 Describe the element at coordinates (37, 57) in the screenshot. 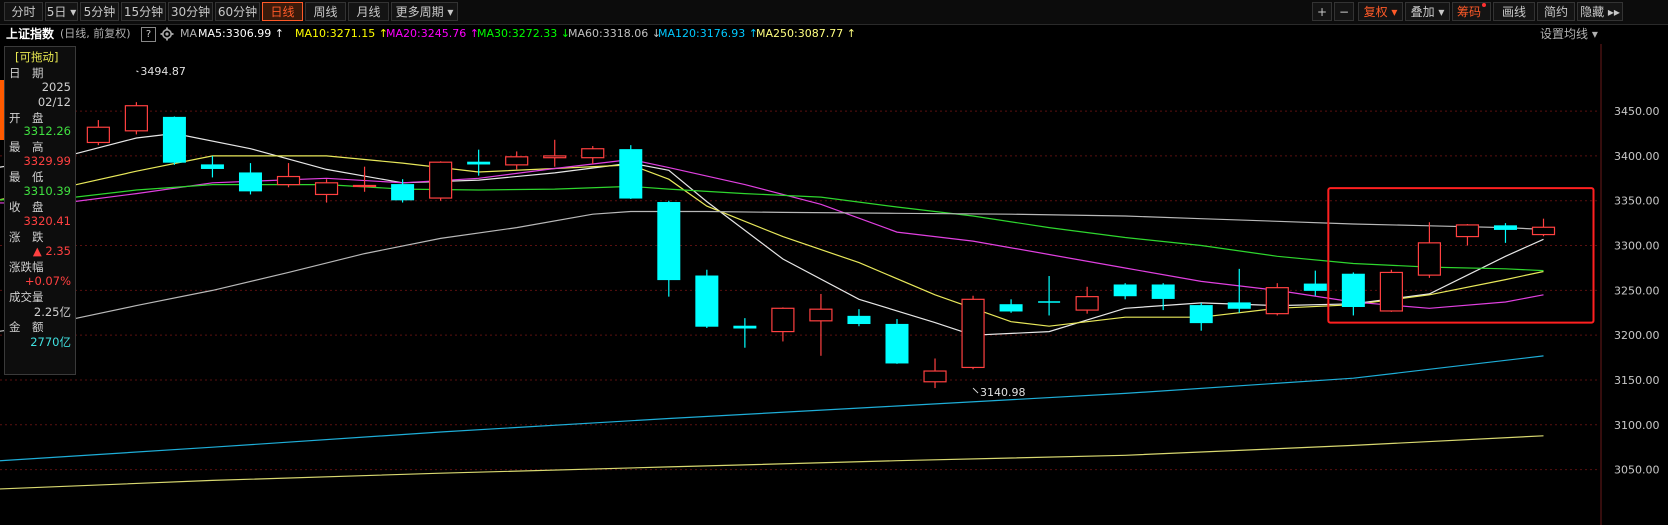

I see `drag-label: [可拖动]` at that location.